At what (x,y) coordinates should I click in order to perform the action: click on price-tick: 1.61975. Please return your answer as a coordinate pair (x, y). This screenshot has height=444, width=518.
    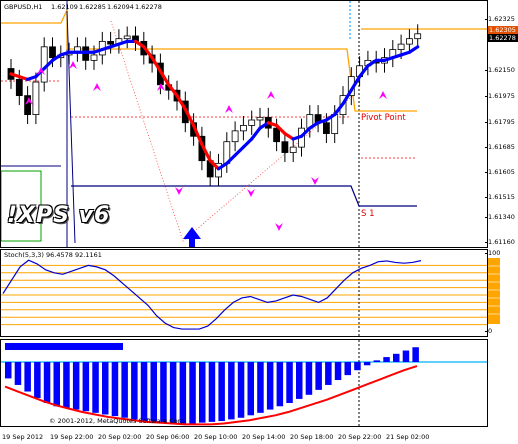
    Looking at the image, I should click on (500, 96).